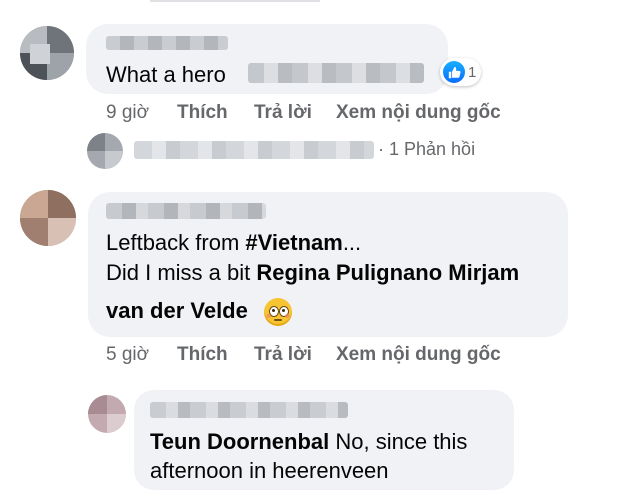 This screenshot has width=620, height=493. Describe the element at coordinates (278, 312) in the screenshot. I see `flushed-face-emoji-icon` at that location.